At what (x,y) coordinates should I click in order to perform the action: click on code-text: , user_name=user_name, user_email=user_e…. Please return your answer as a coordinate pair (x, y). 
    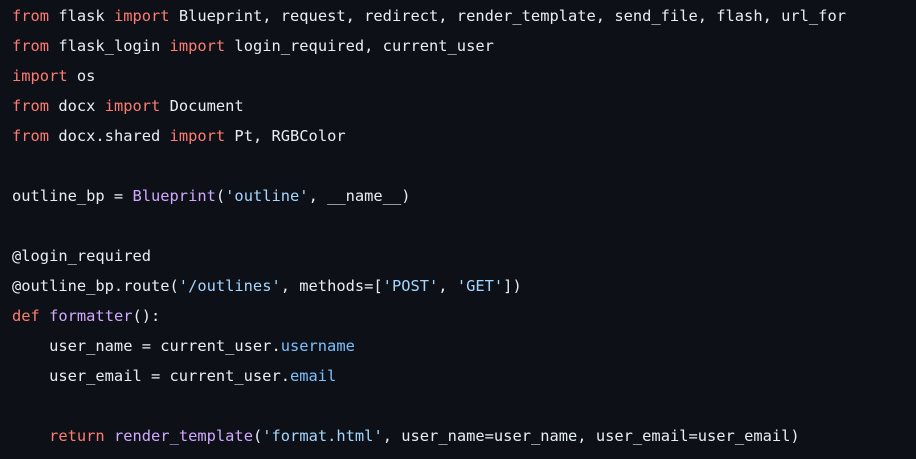
    Looking at the image, I should click on (591, 436).